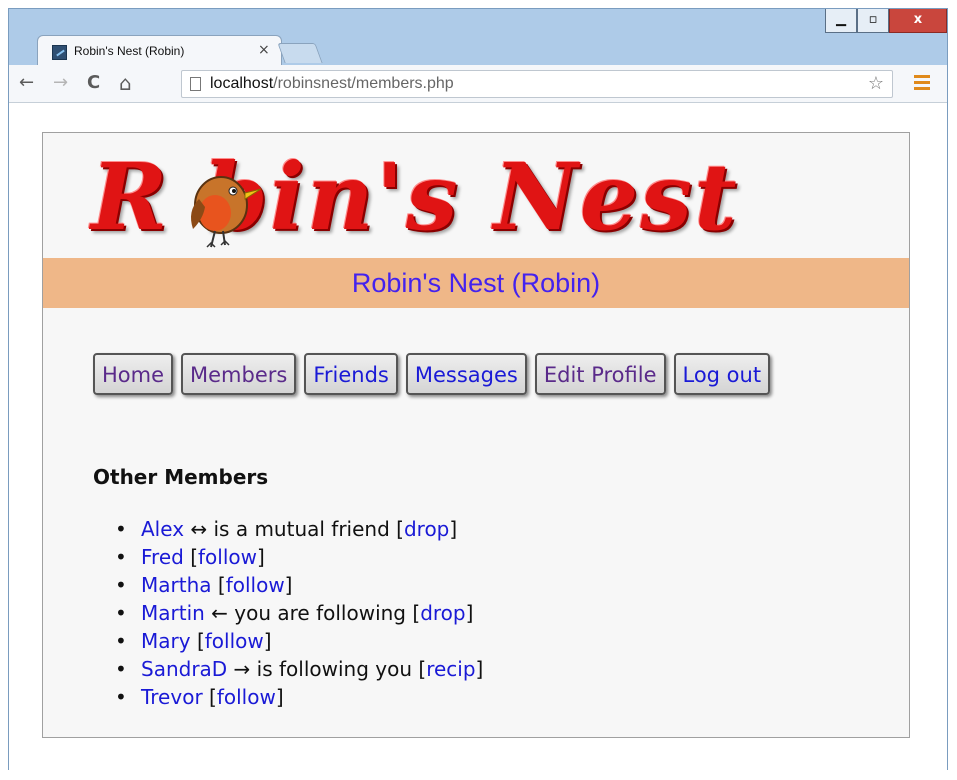 The image size is (957, 780). I want to click on member-name-link: Martin, so click(173, 613).